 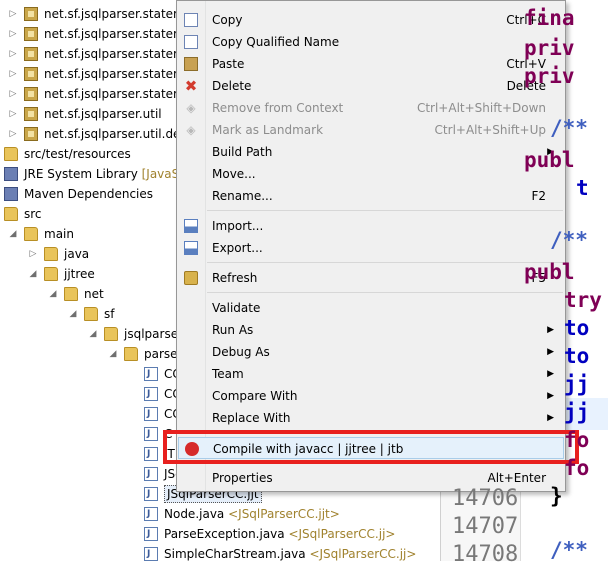 What do you see at coordinates (582, 188) in the screenshot?
I see `code-line: t` at bounding box center [582, 188].